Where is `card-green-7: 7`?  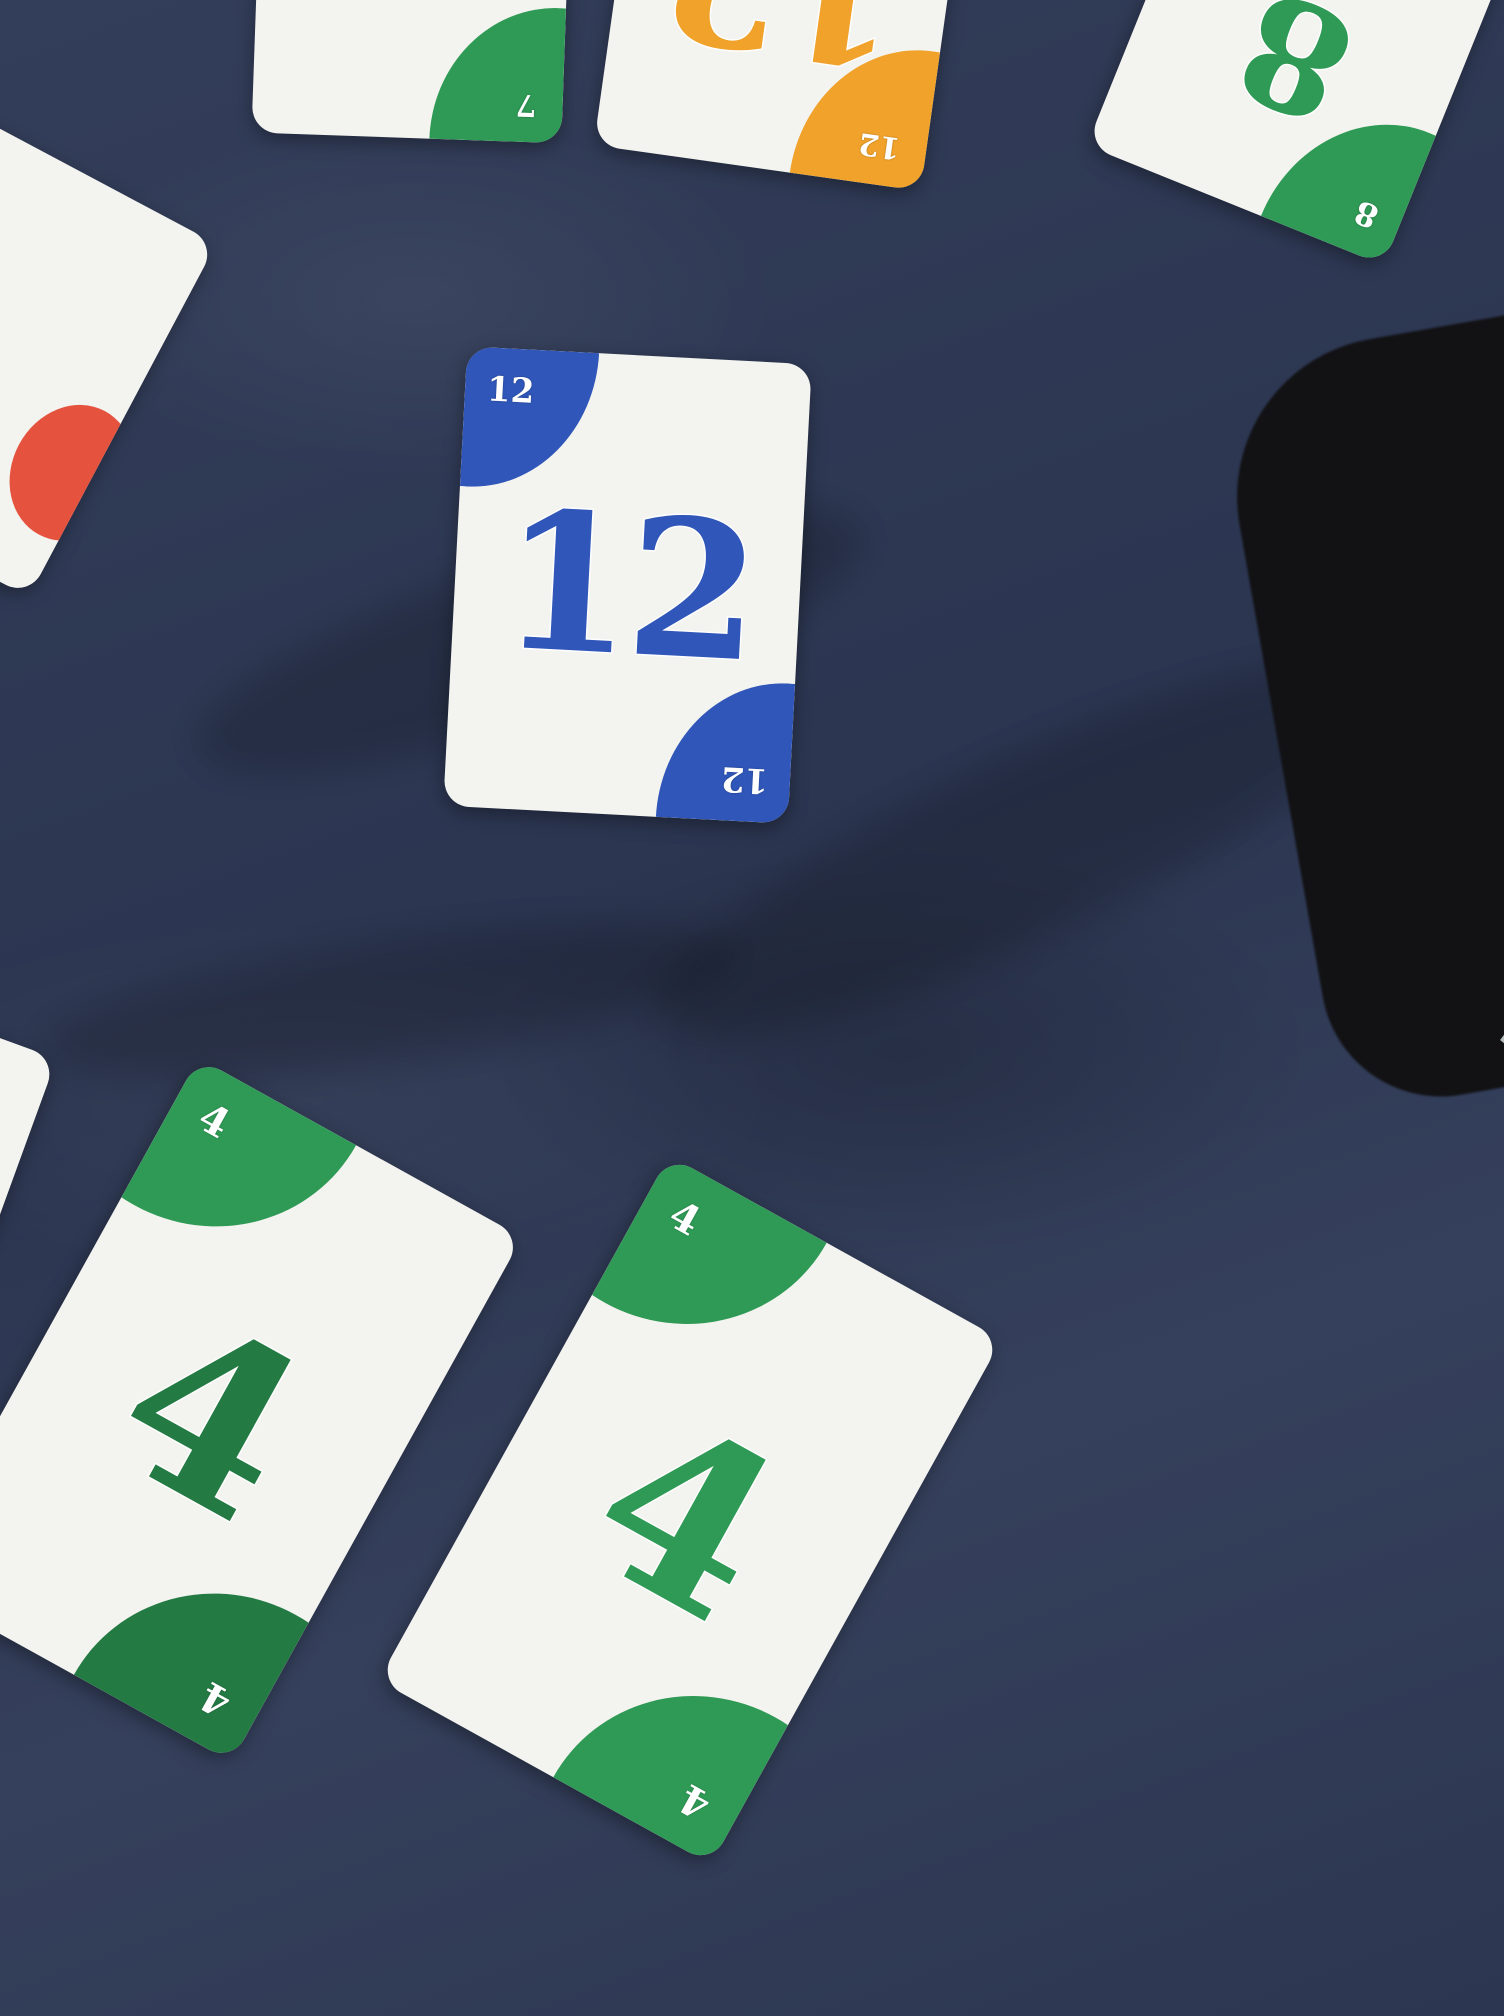 card-green-7: 7 is located at coordinates (413, 72).